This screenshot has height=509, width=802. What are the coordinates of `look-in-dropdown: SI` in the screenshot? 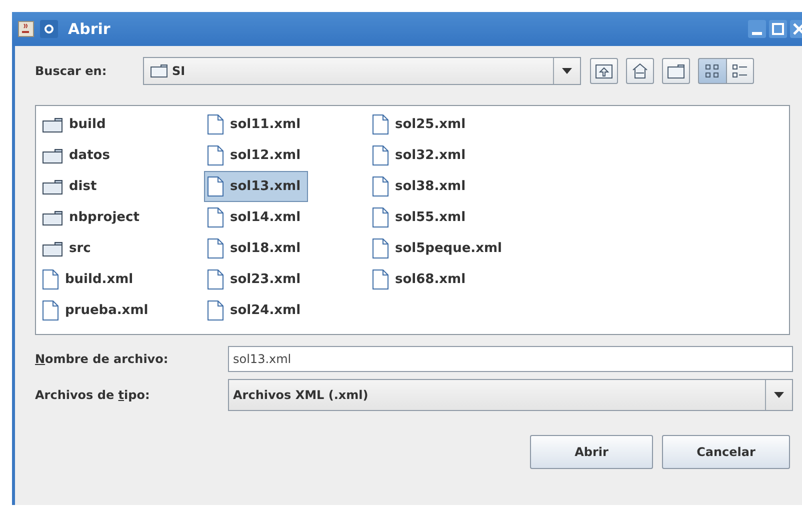 It's located at (362, 71).